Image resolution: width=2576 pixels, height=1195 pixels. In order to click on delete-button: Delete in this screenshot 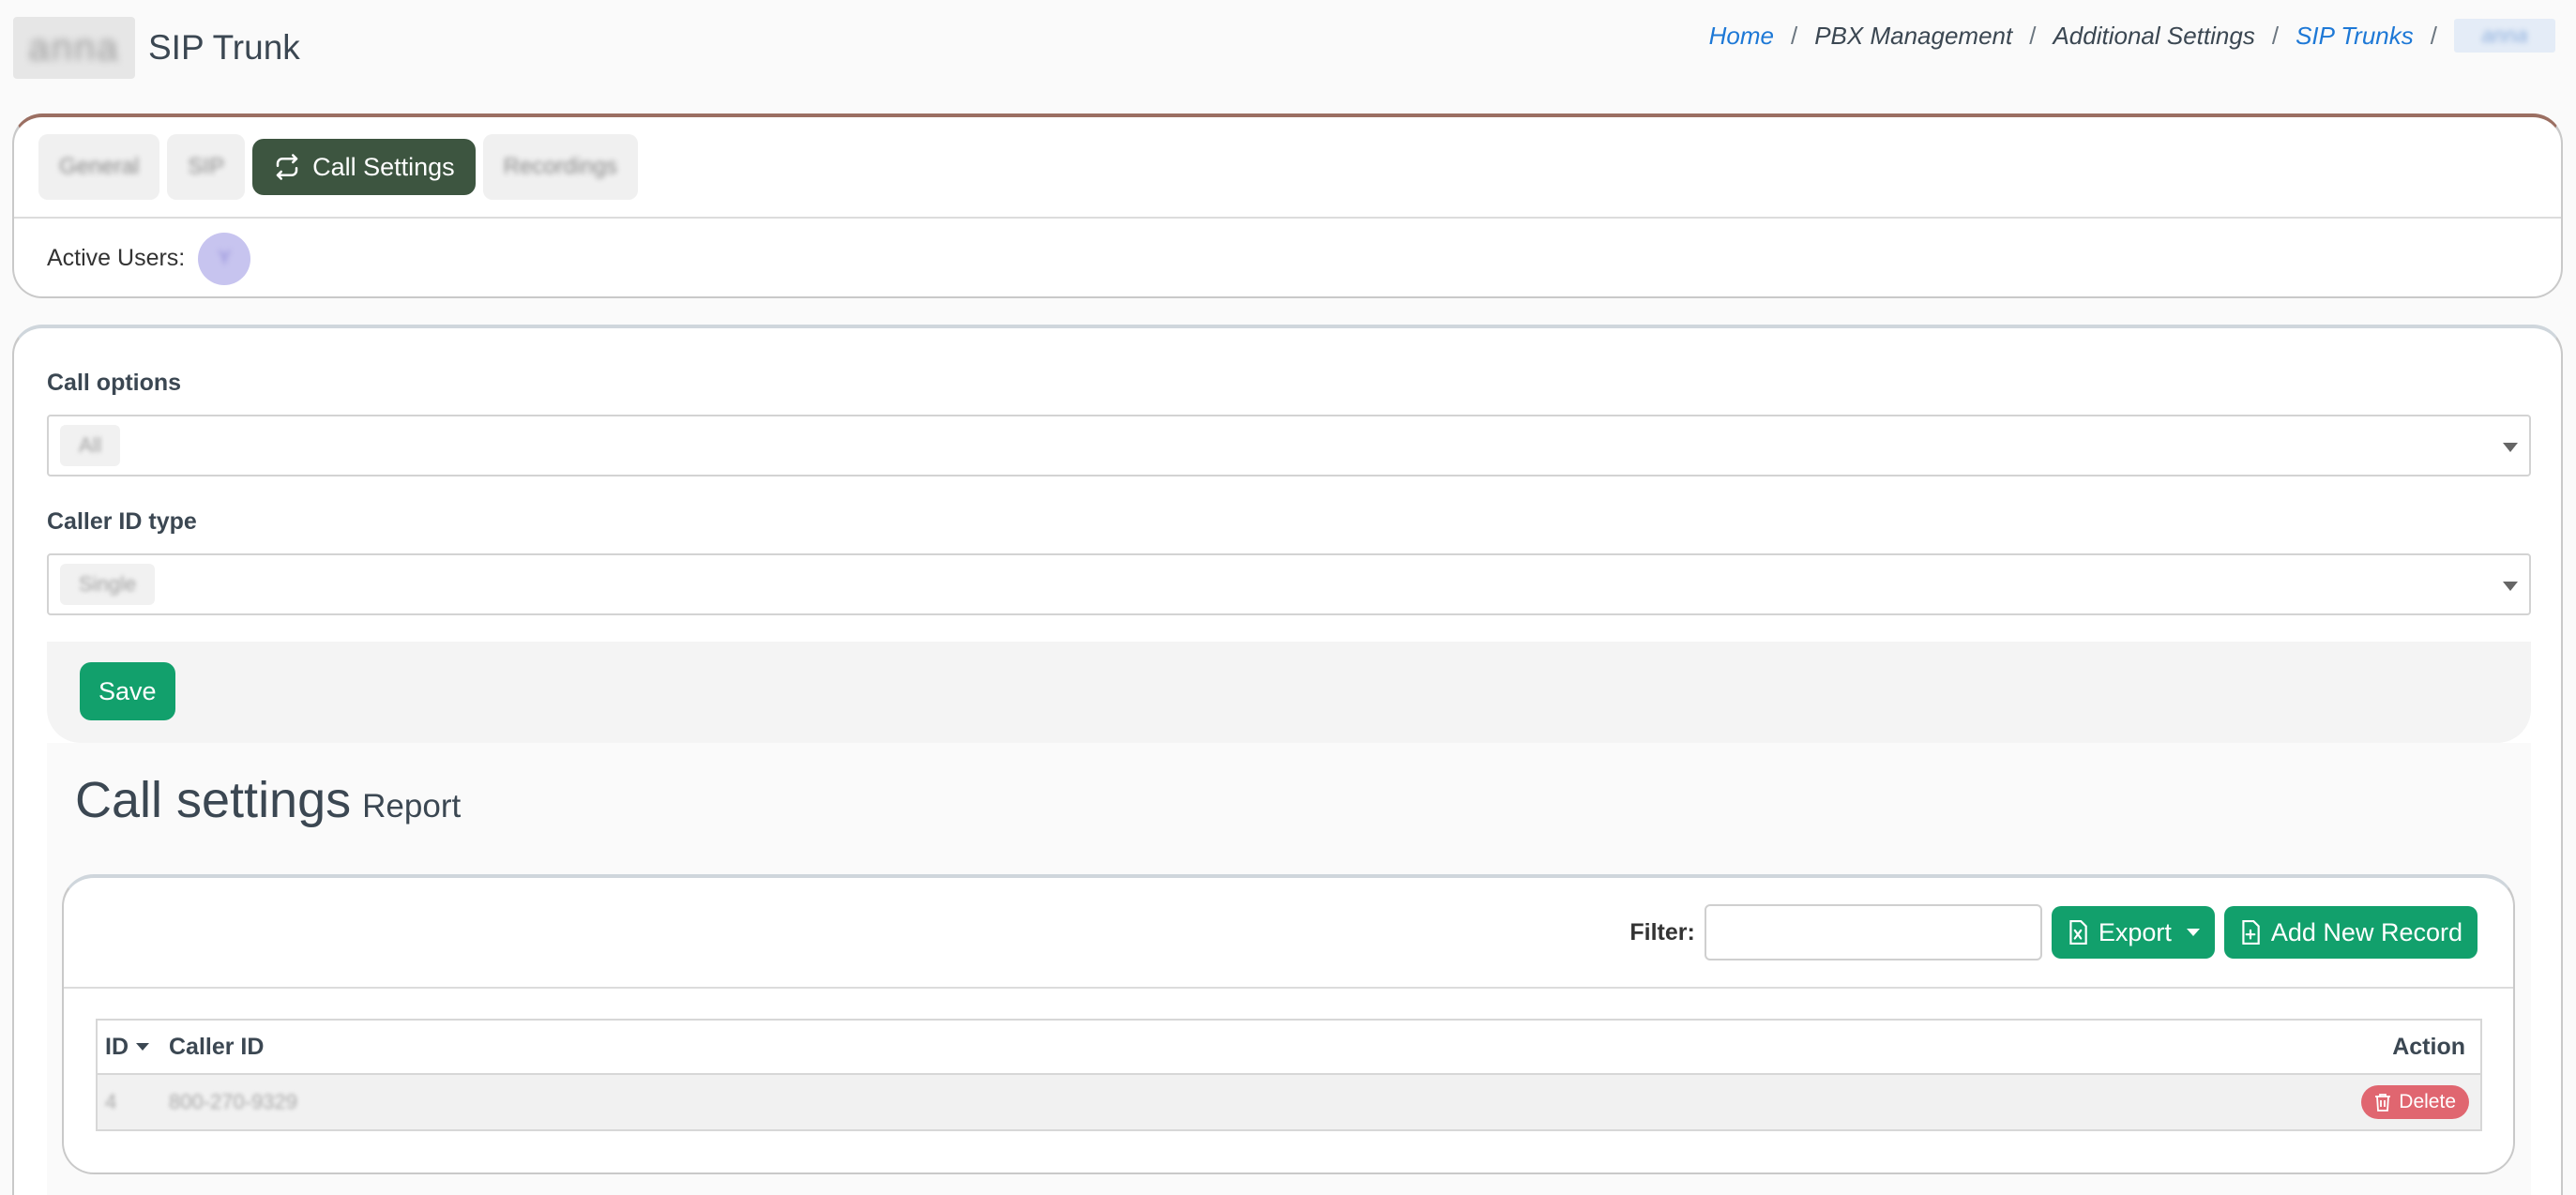, I will do `click(2415, 1102)`.